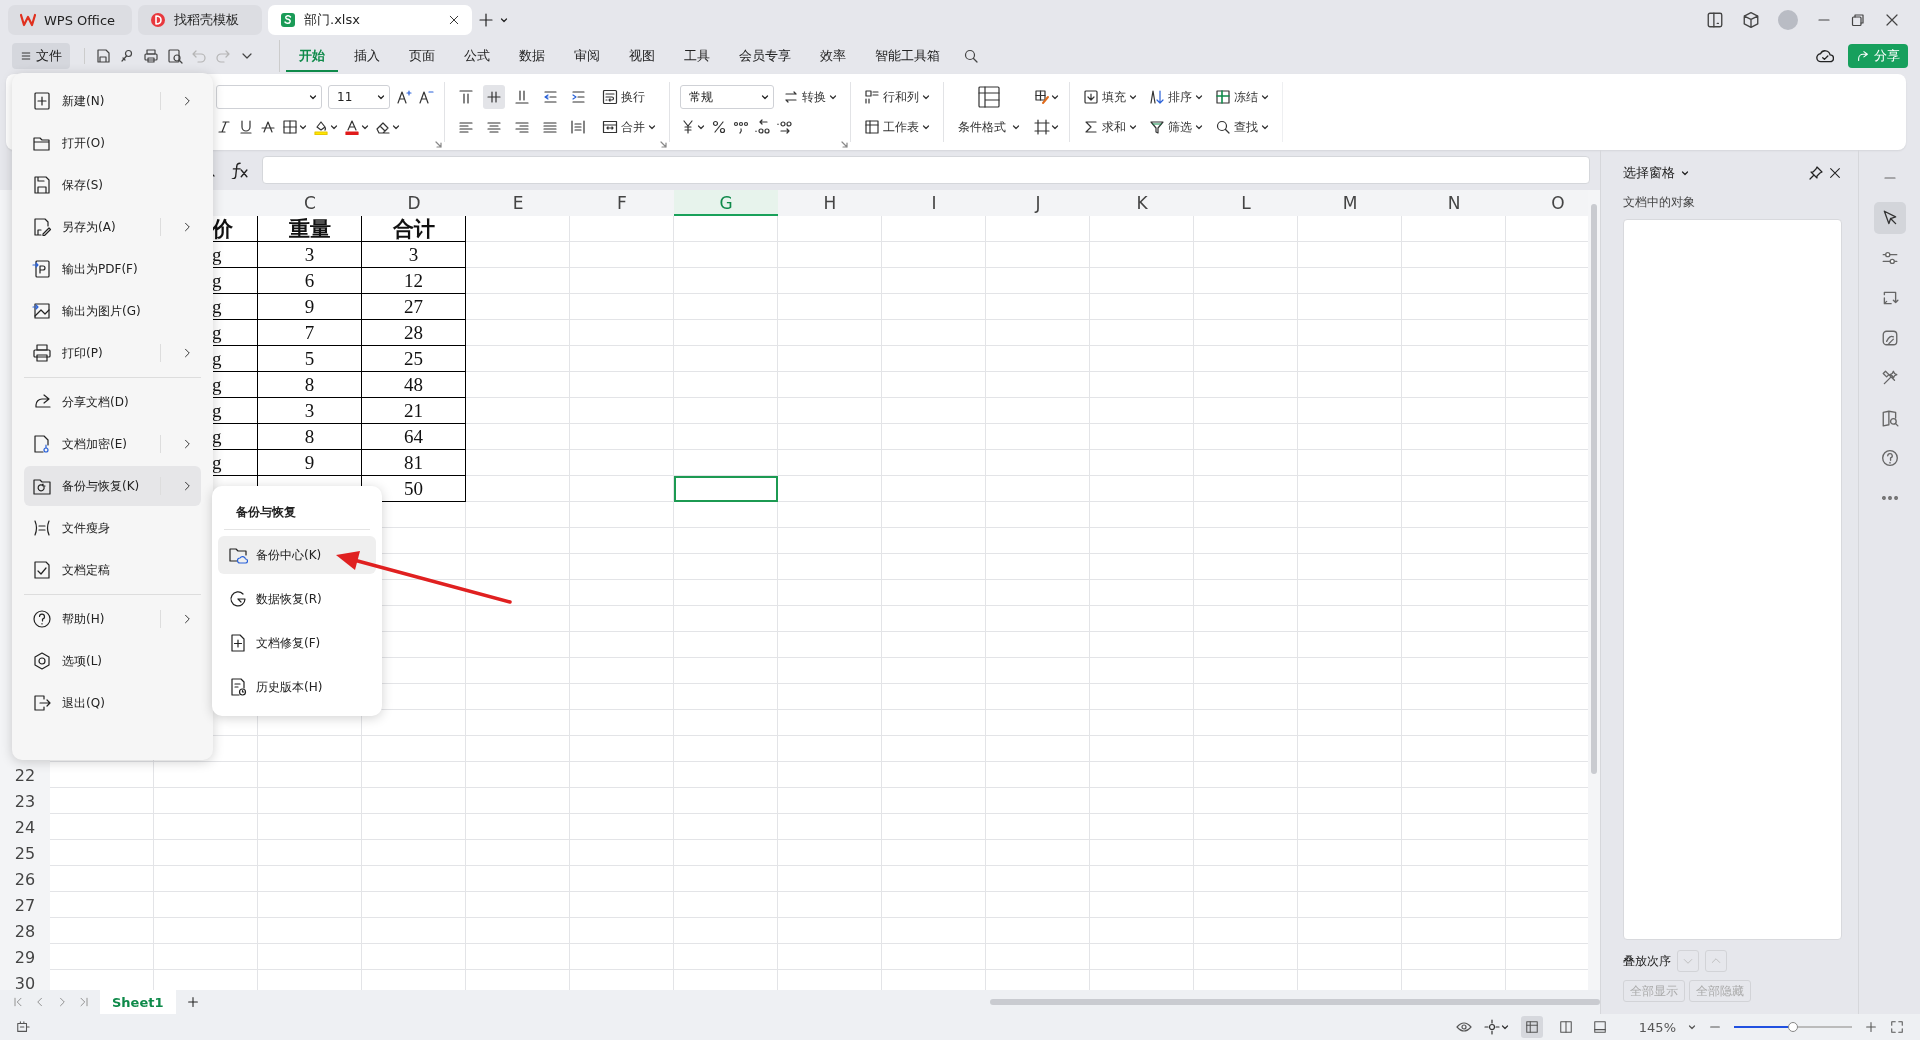 The width and height of the screenshot is (1920, 1040). I want to click on save-icon, so click(103, 56).